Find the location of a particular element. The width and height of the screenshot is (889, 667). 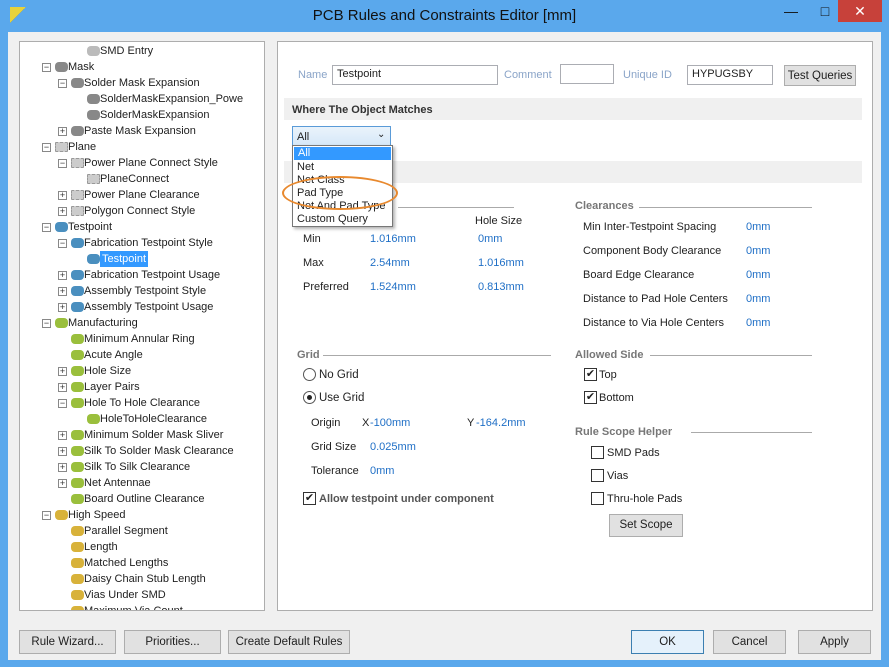

top-checkbox: ✔ is located at coordinates (590, 374).